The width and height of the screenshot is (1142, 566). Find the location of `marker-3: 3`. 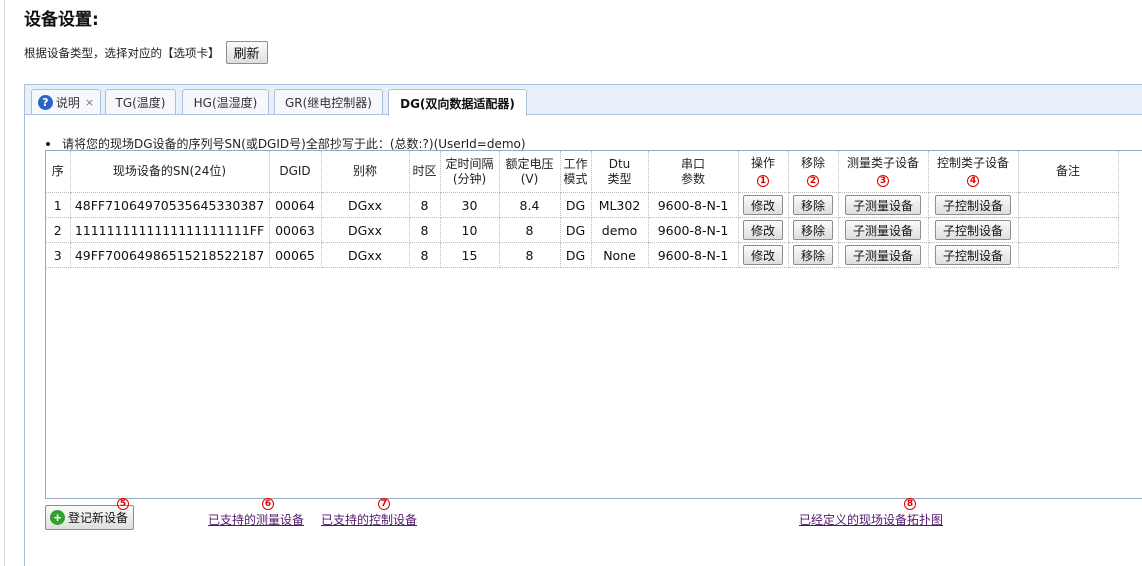

marker-3: 3 is located at coordinates (883, 181).